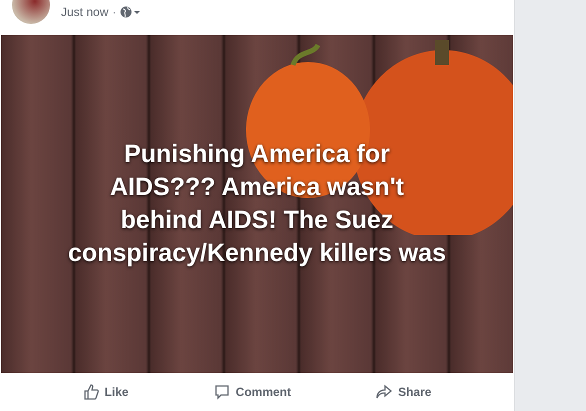 This screenshot has width=586, height=411. What do you see at coordinates (257, 154) in the screenshot?
I see `post-text-line: Punishing America for` at bounding box center [257, 154].